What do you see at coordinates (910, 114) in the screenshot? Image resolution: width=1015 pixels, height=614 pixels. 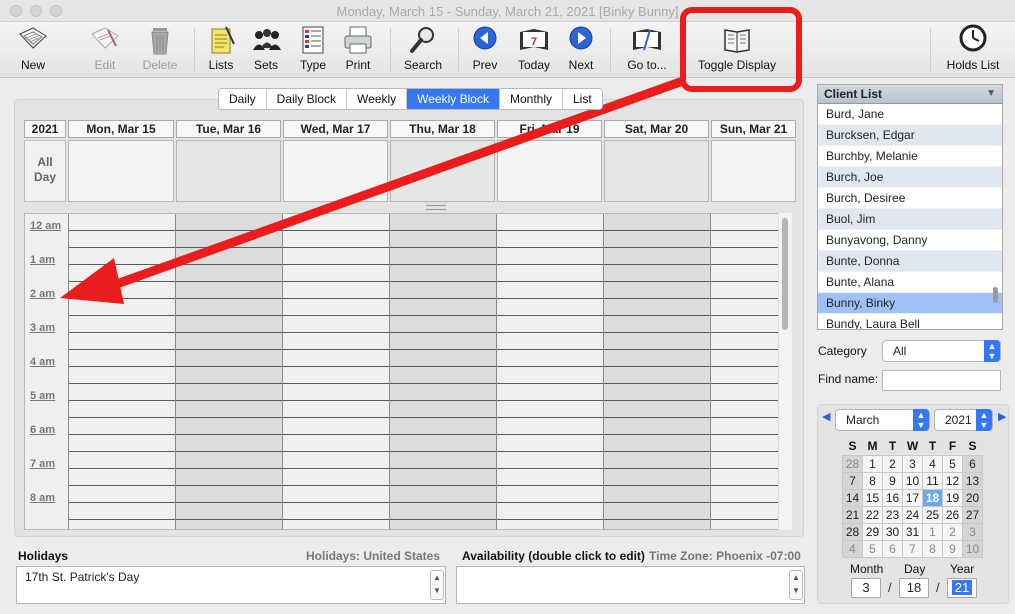 I see `client-row: Burd, Jane` at bounding box center [910, 114].